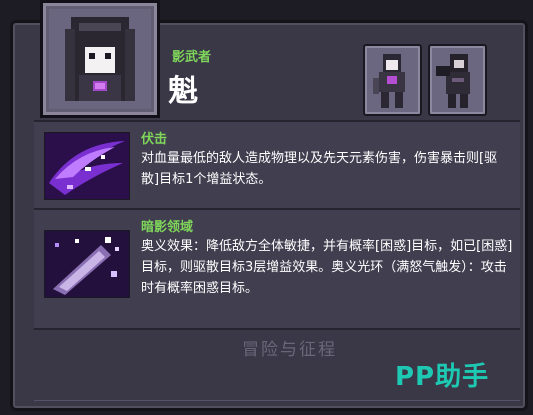  Describe the element at coordinates (87, 166) in the screenshot. I see `ambush-skill-icon` at that location.